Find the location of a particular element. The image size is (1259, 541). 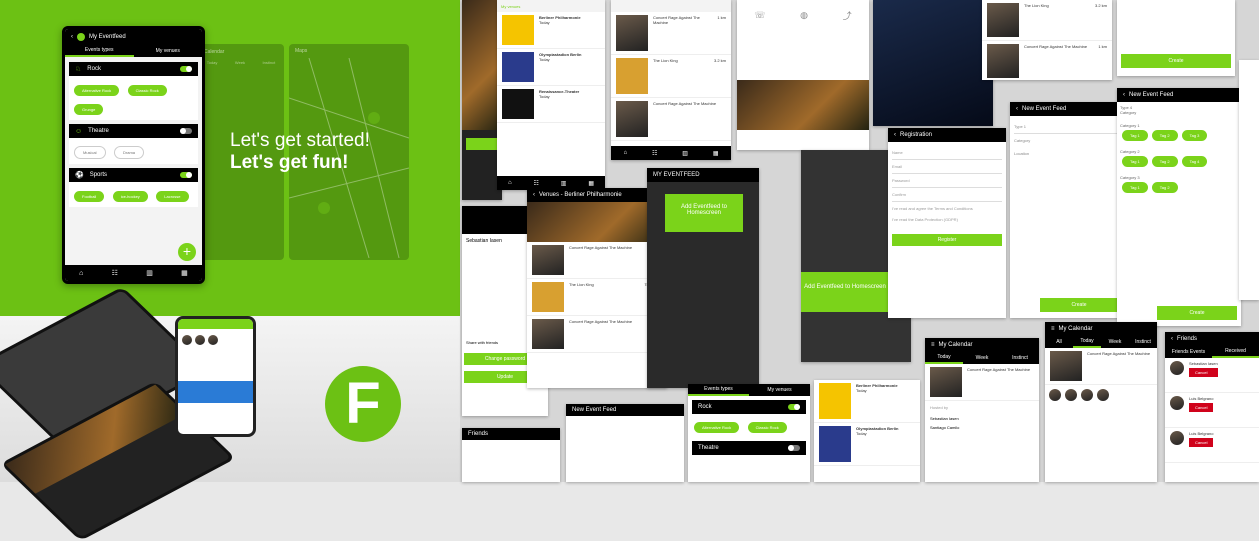

attendee: Sebastian Iasen is located at coordinates (982, 418).